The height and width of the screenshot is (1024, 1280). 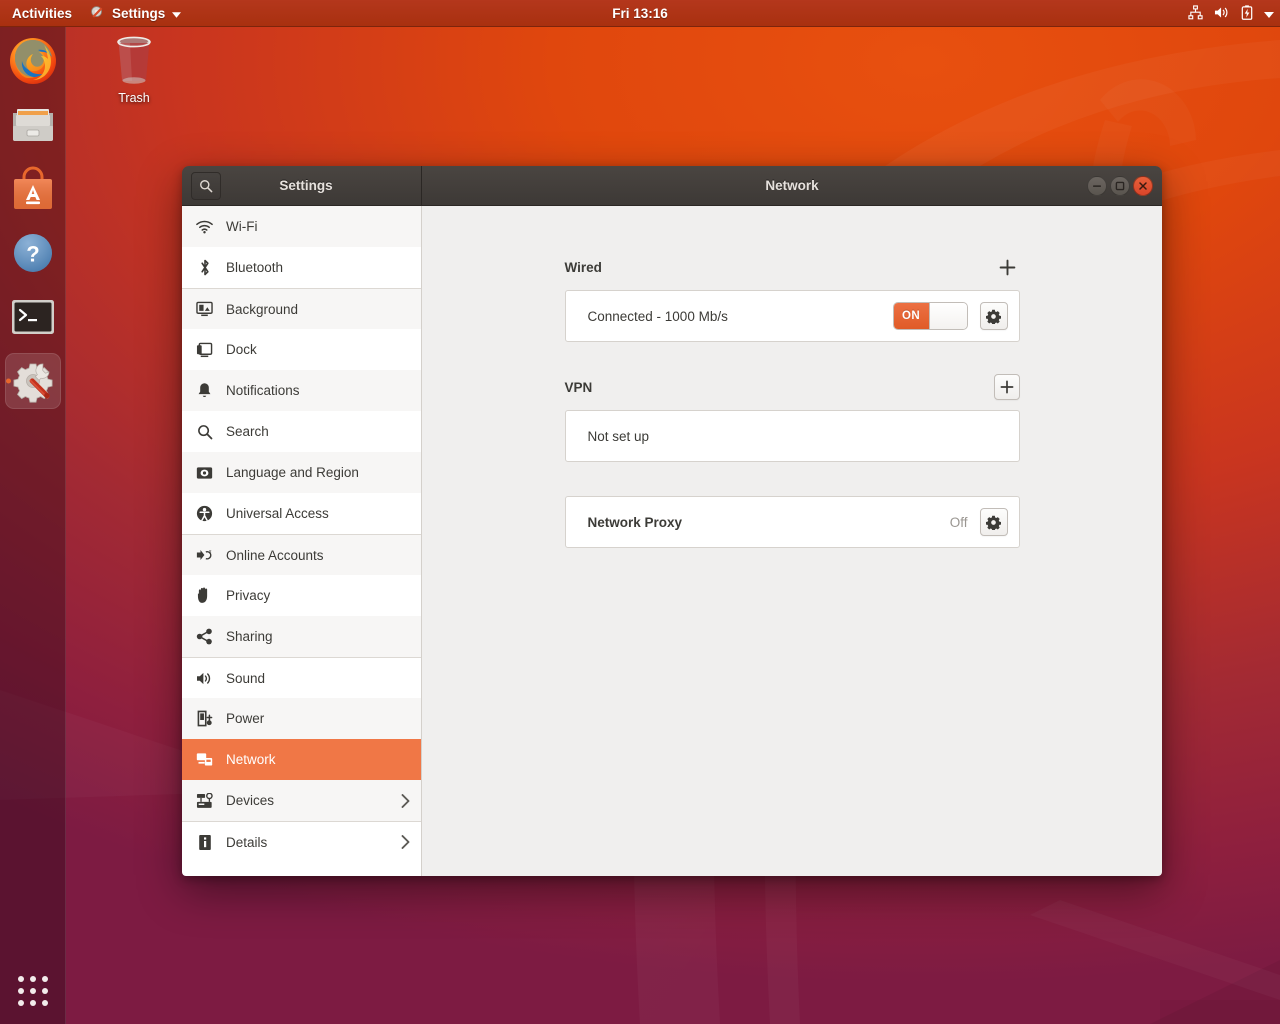 What do you see at coordinates (301, 759) in the screenshot?
I see `sidebar-item-network: Network` at bounding box center [301, 759].